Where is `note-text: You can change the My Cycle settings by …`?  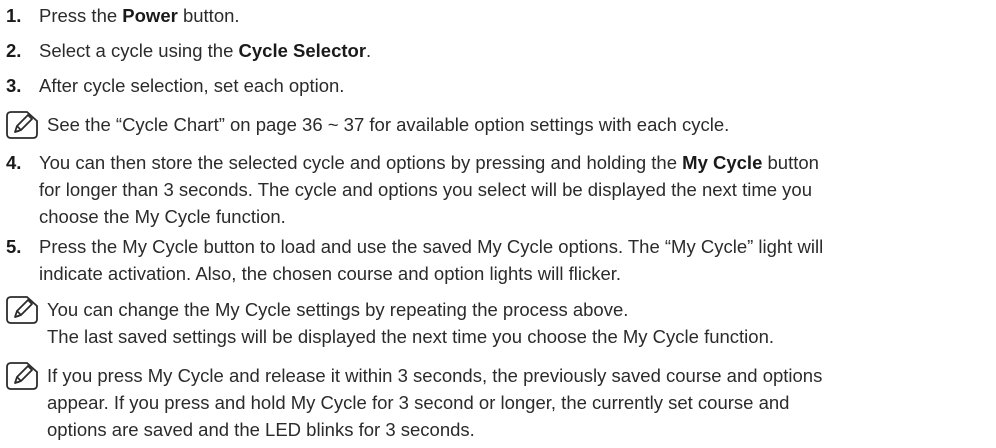 note-text: You can change the My Cycle settings by … is located at coordinates (517, 323).